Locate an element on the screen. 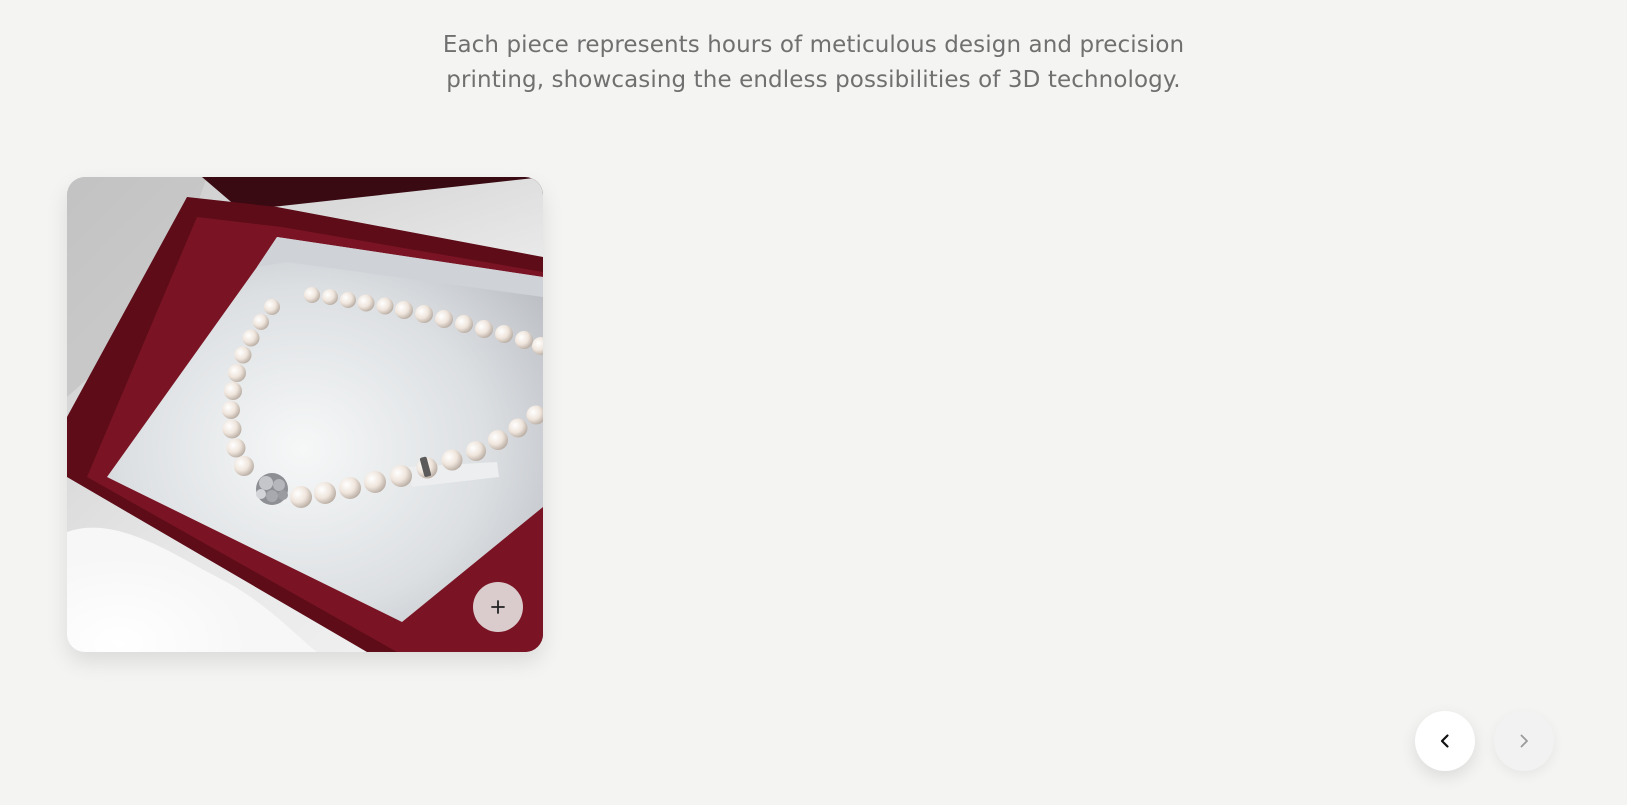 The width and height of the screenshot is (1627, 805). chevron-right-icon is located at coordinates (1524, 741).